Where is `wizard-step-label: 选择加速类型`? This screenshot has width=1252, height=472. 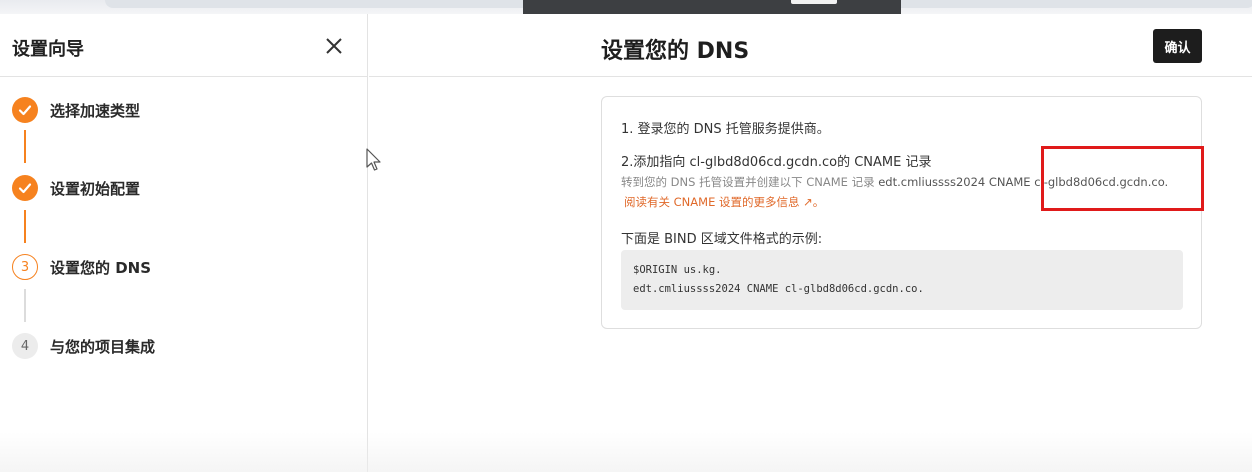 wizard-step-label: 选择加速类型 is located at coordinates (95, 110).